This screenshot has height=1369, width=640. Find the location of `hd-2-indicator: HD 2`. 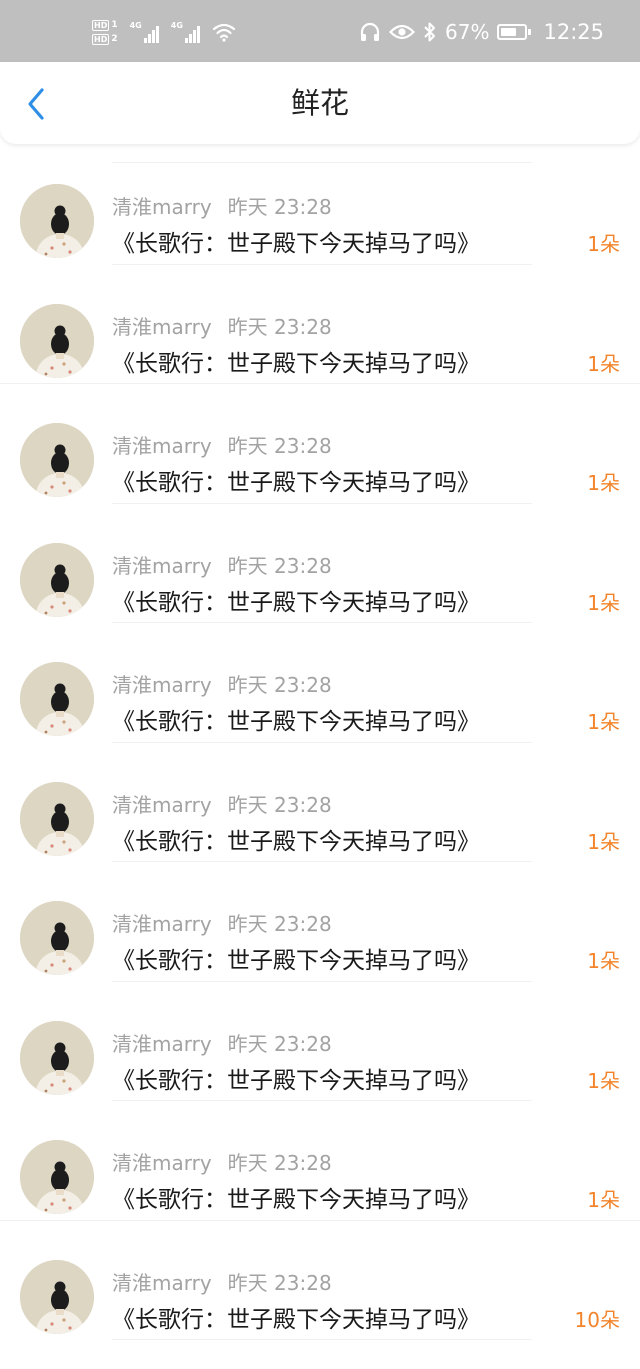

hd-2-indicator: HD 2 is located at coordinates (105, 39).